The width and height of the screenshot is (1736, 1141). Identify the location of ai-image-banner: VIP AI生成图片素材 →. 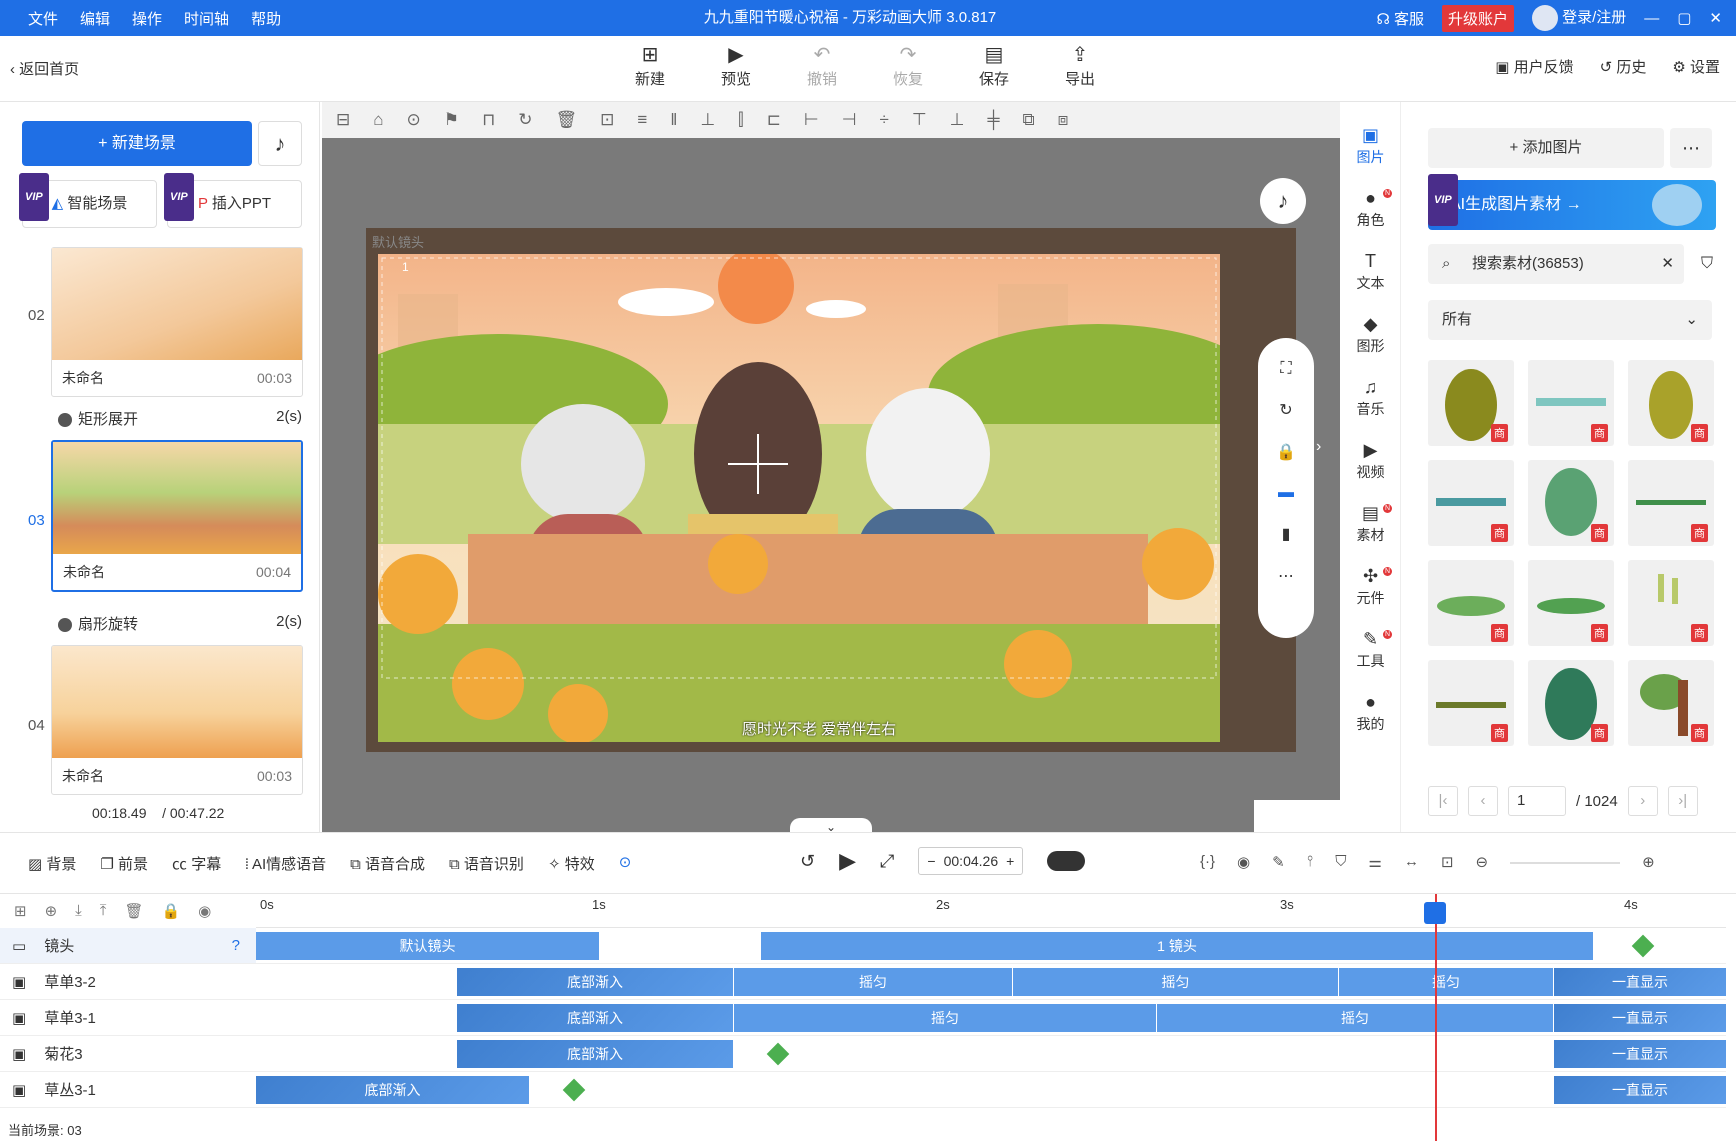
(1572, 202).